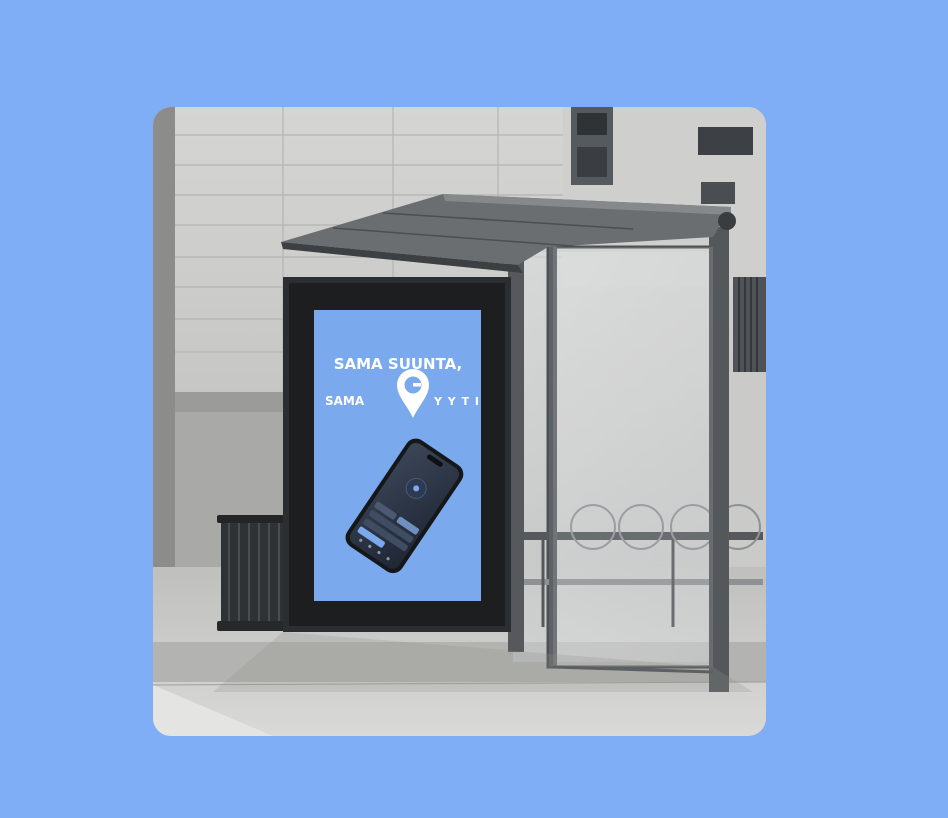 This screenshot has height=818, width=948. What do you see at coordinates (727, 221) in the screenshot?
I see `roof-lamp` at bounding box center [727, 221].